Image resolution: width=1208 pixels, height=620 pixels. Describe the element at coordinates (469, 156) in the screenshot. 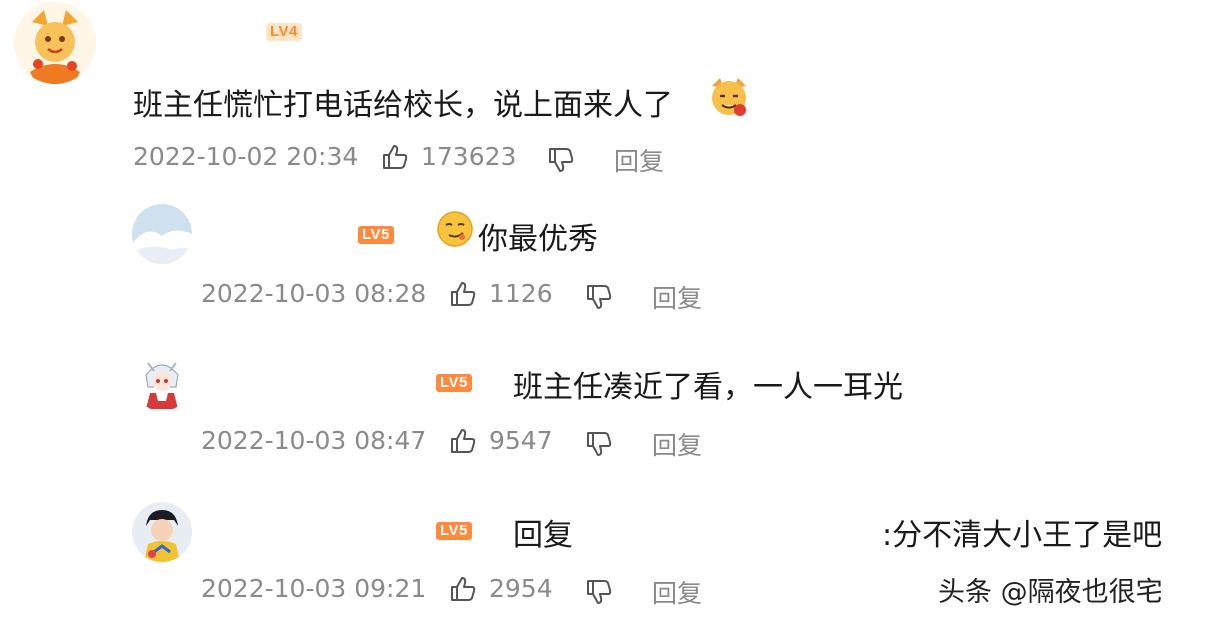

I see `like-count: 173623` at that location.